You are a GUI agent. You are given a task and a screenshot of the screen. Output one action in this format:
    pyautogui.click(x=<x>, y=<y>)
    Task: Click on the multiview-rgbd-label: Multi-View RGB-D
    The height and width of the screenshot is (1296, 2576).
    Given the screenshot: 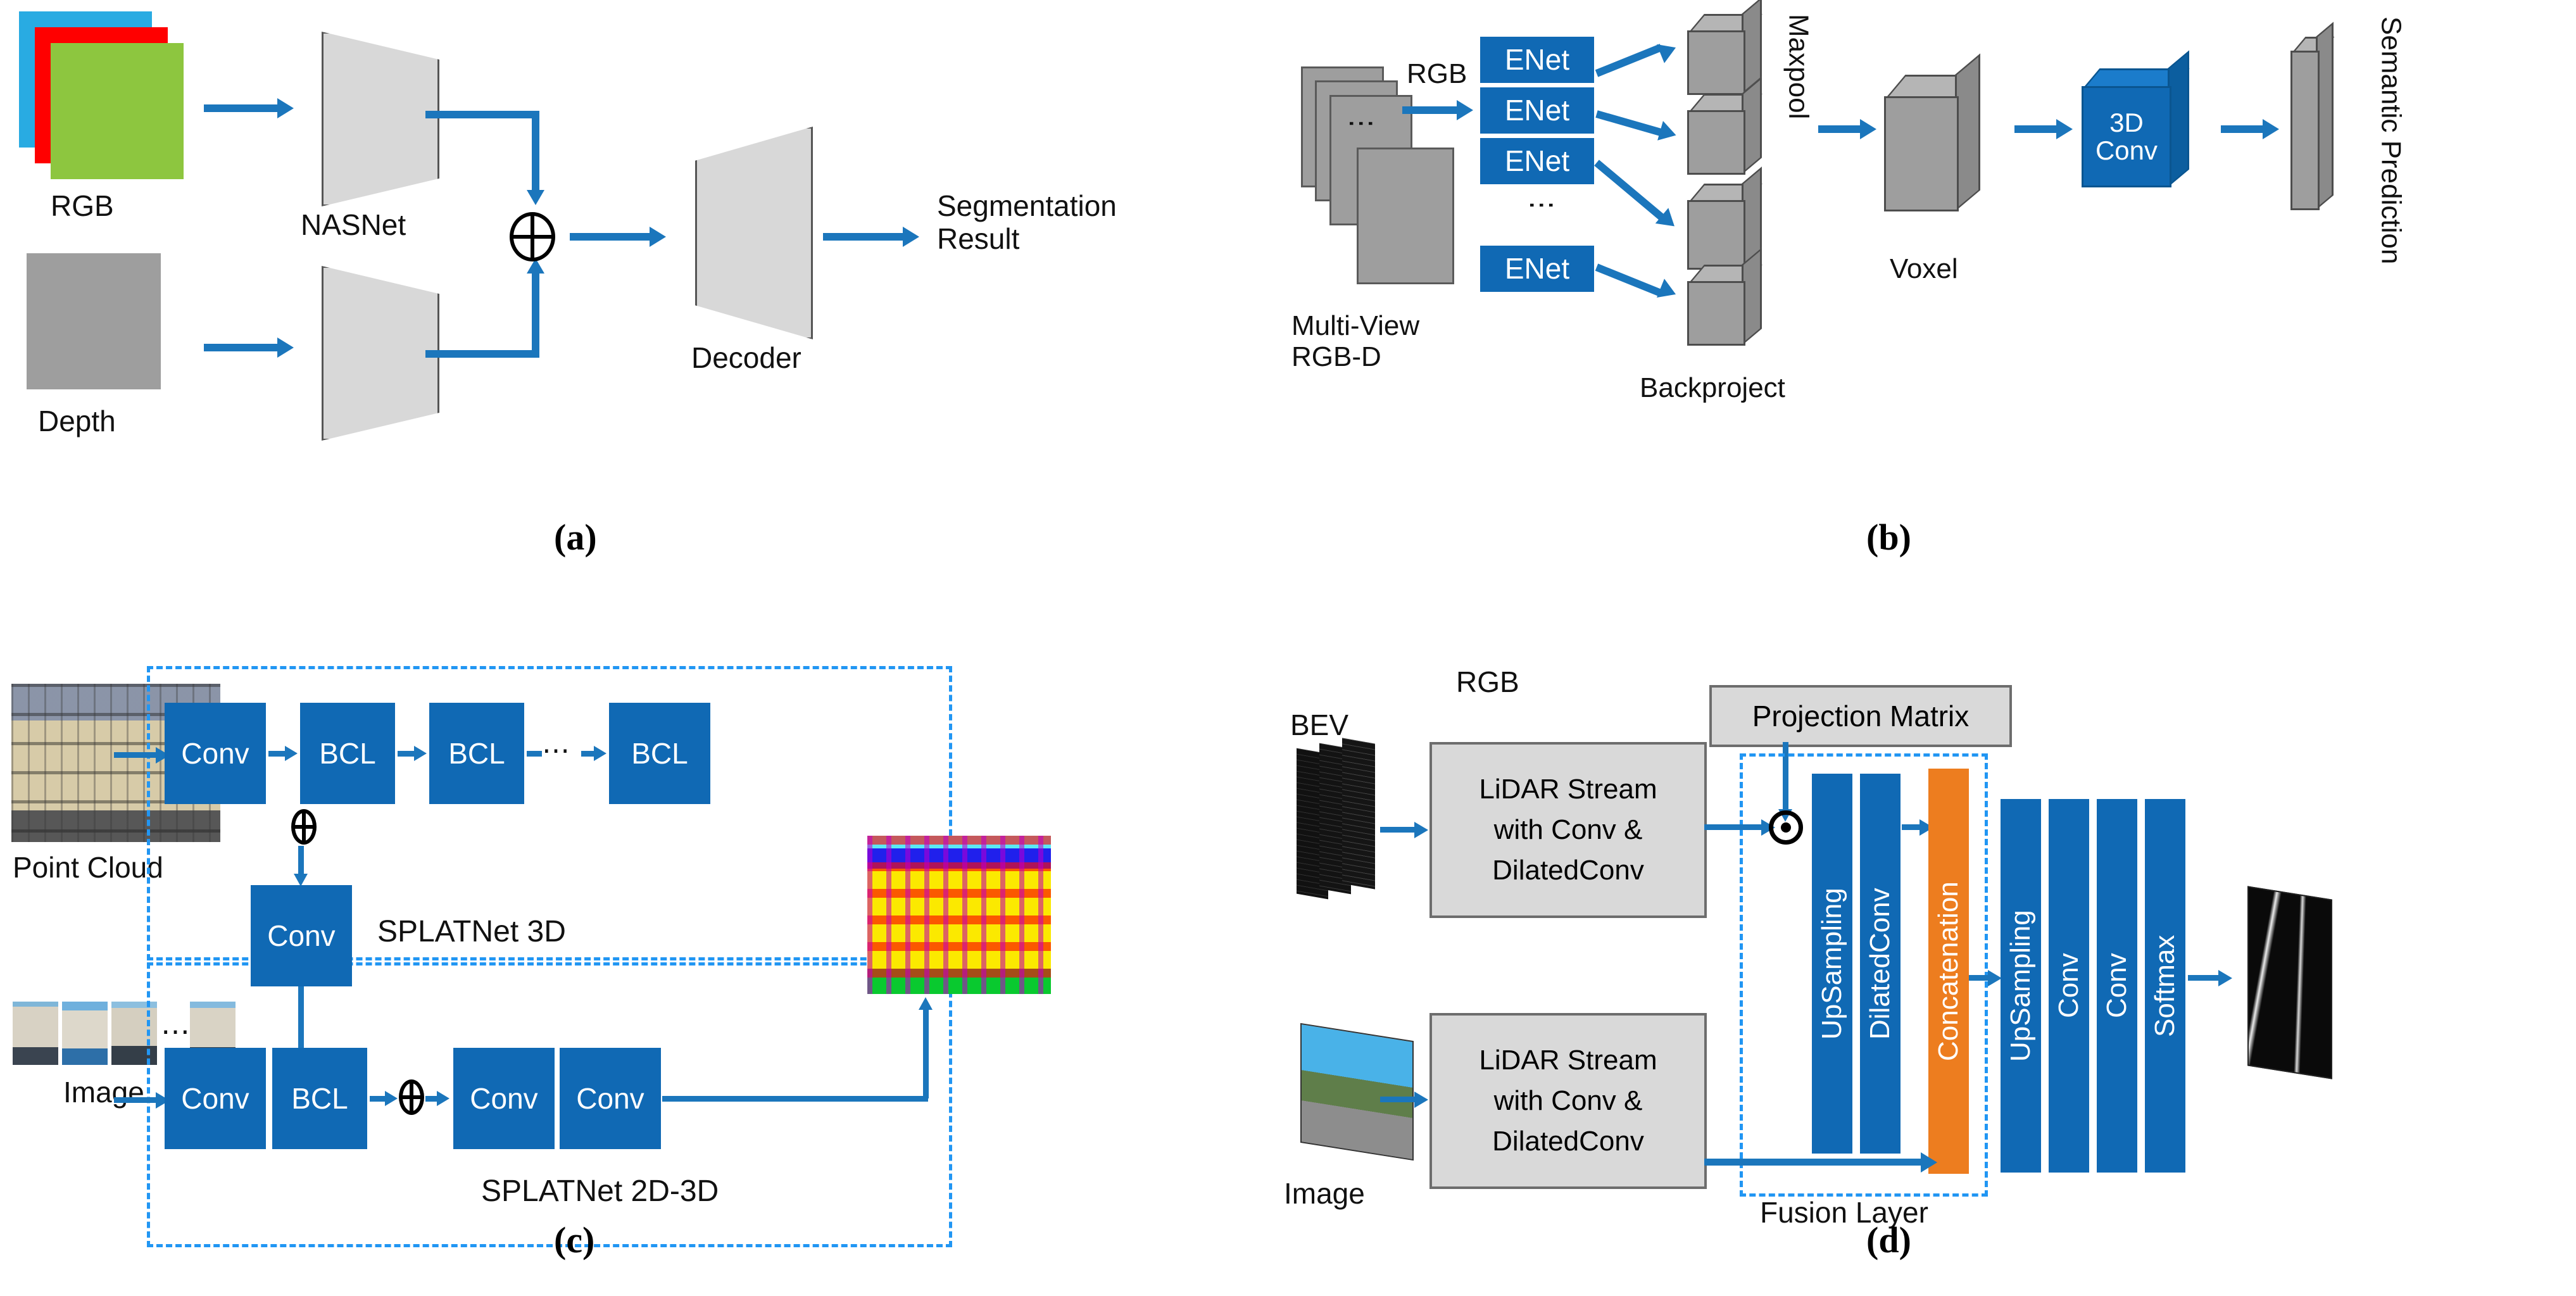 What is the action you would take?
    pyautogui.click(x=1355, y=341)
    